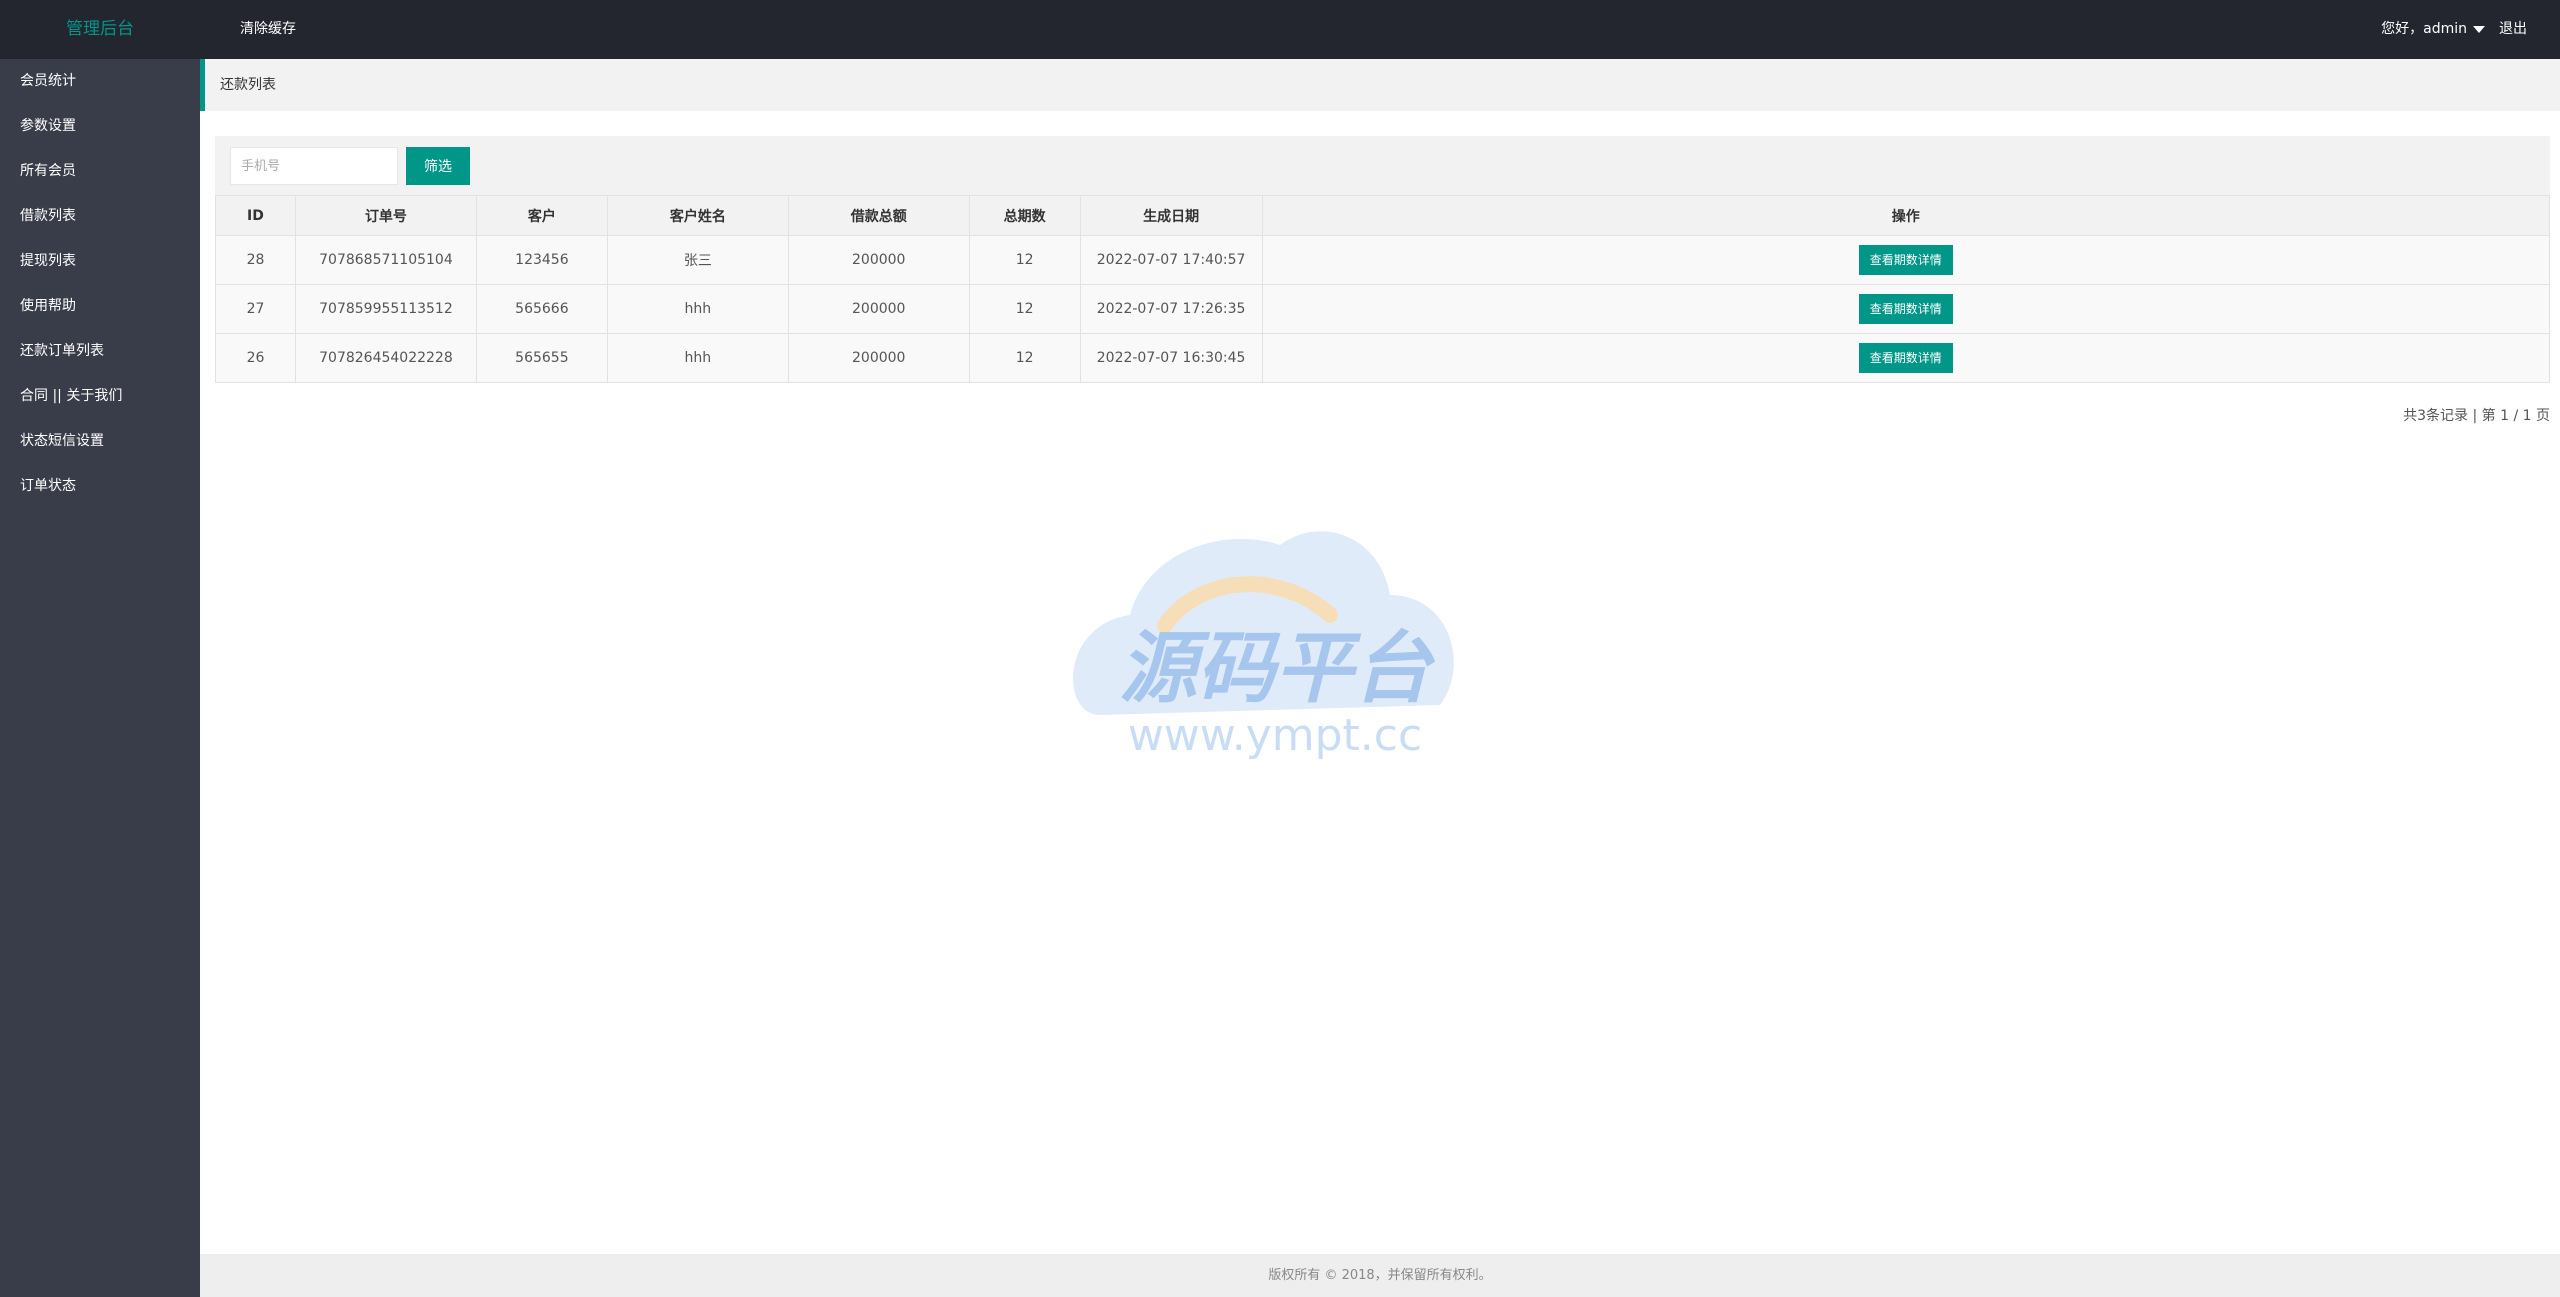 The width and height of the screenshot is (2560, 1297). I want to click on user-greeting: 您好，admin, so click(2424, 29).